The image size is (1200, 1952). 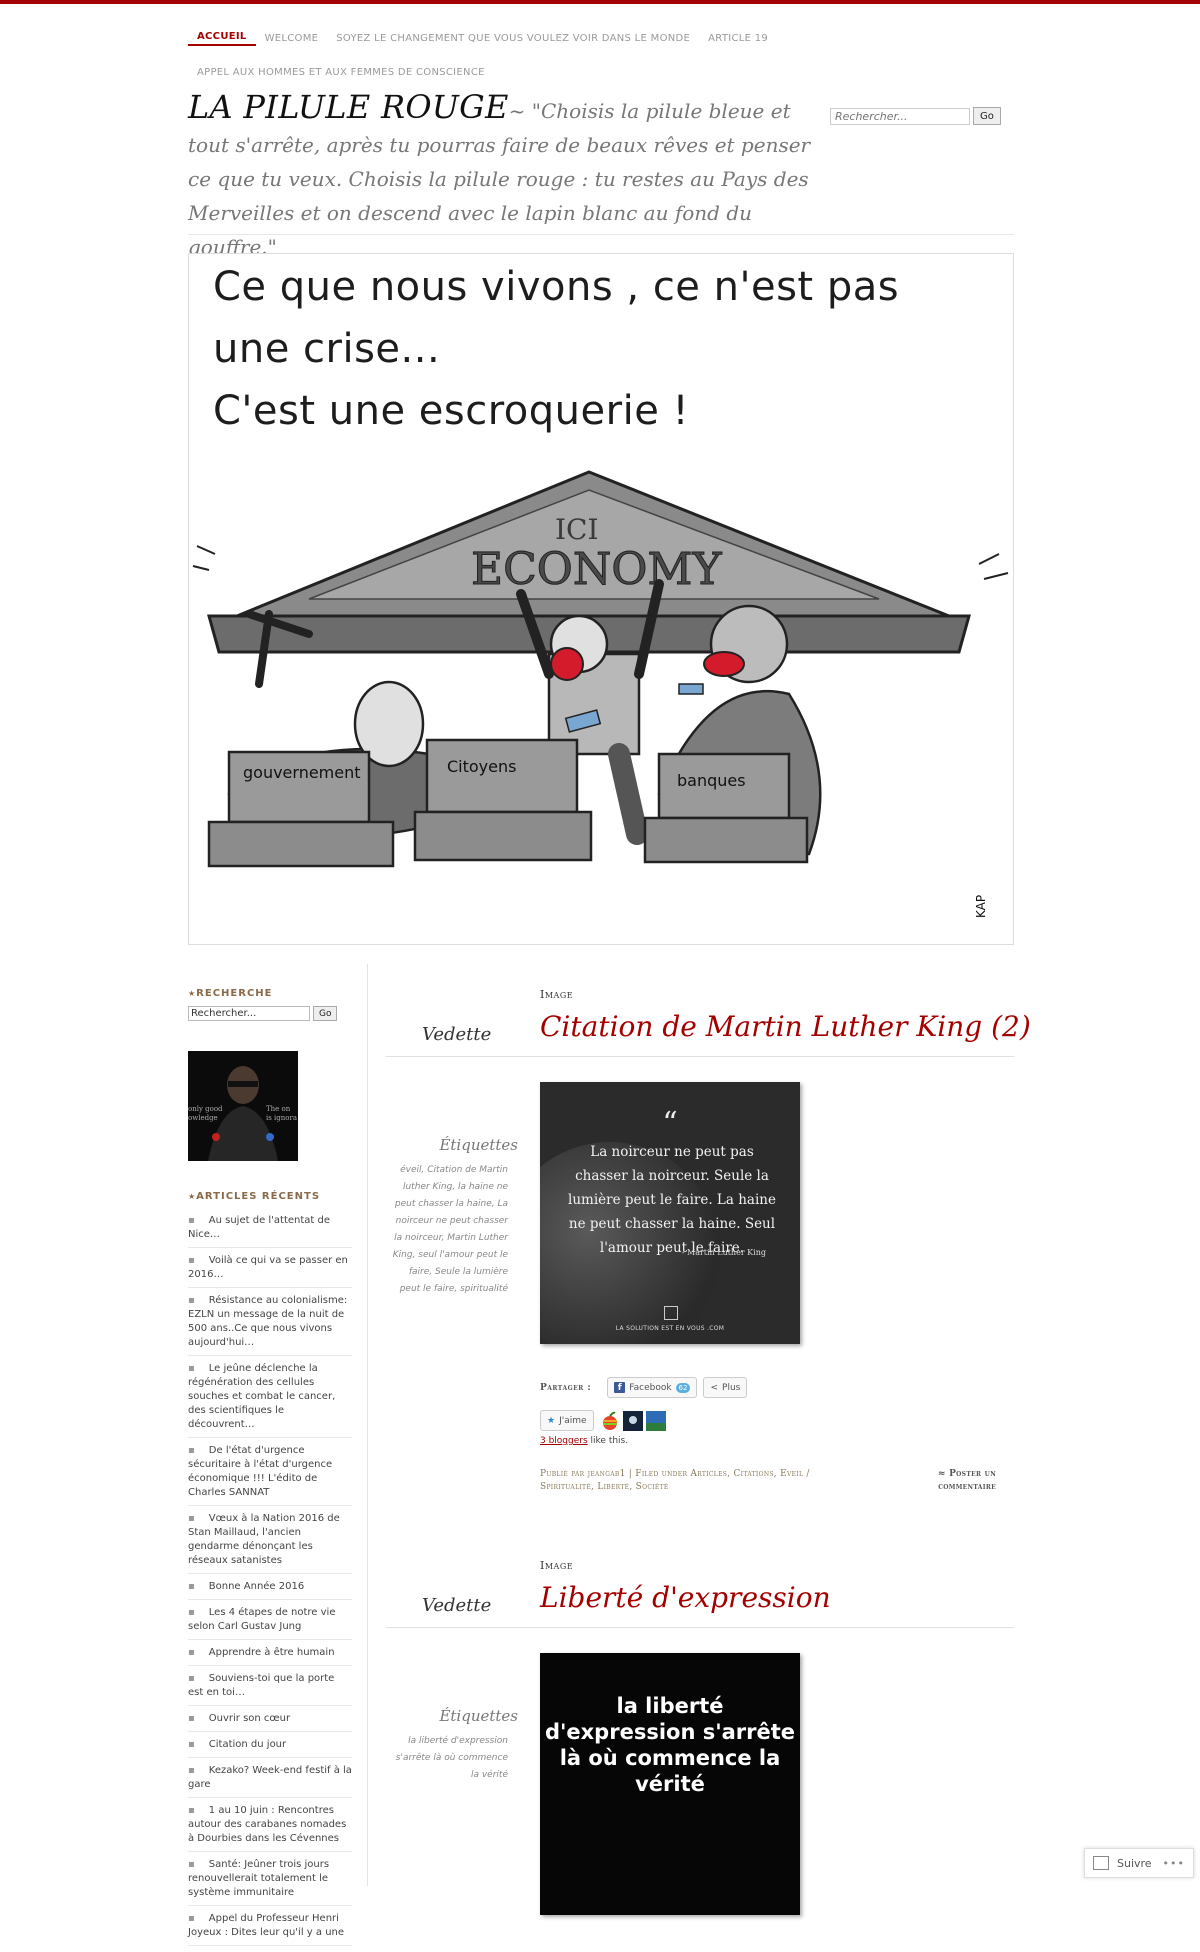 I want to click on quote-mark: “, so click(x=670, y=1123).